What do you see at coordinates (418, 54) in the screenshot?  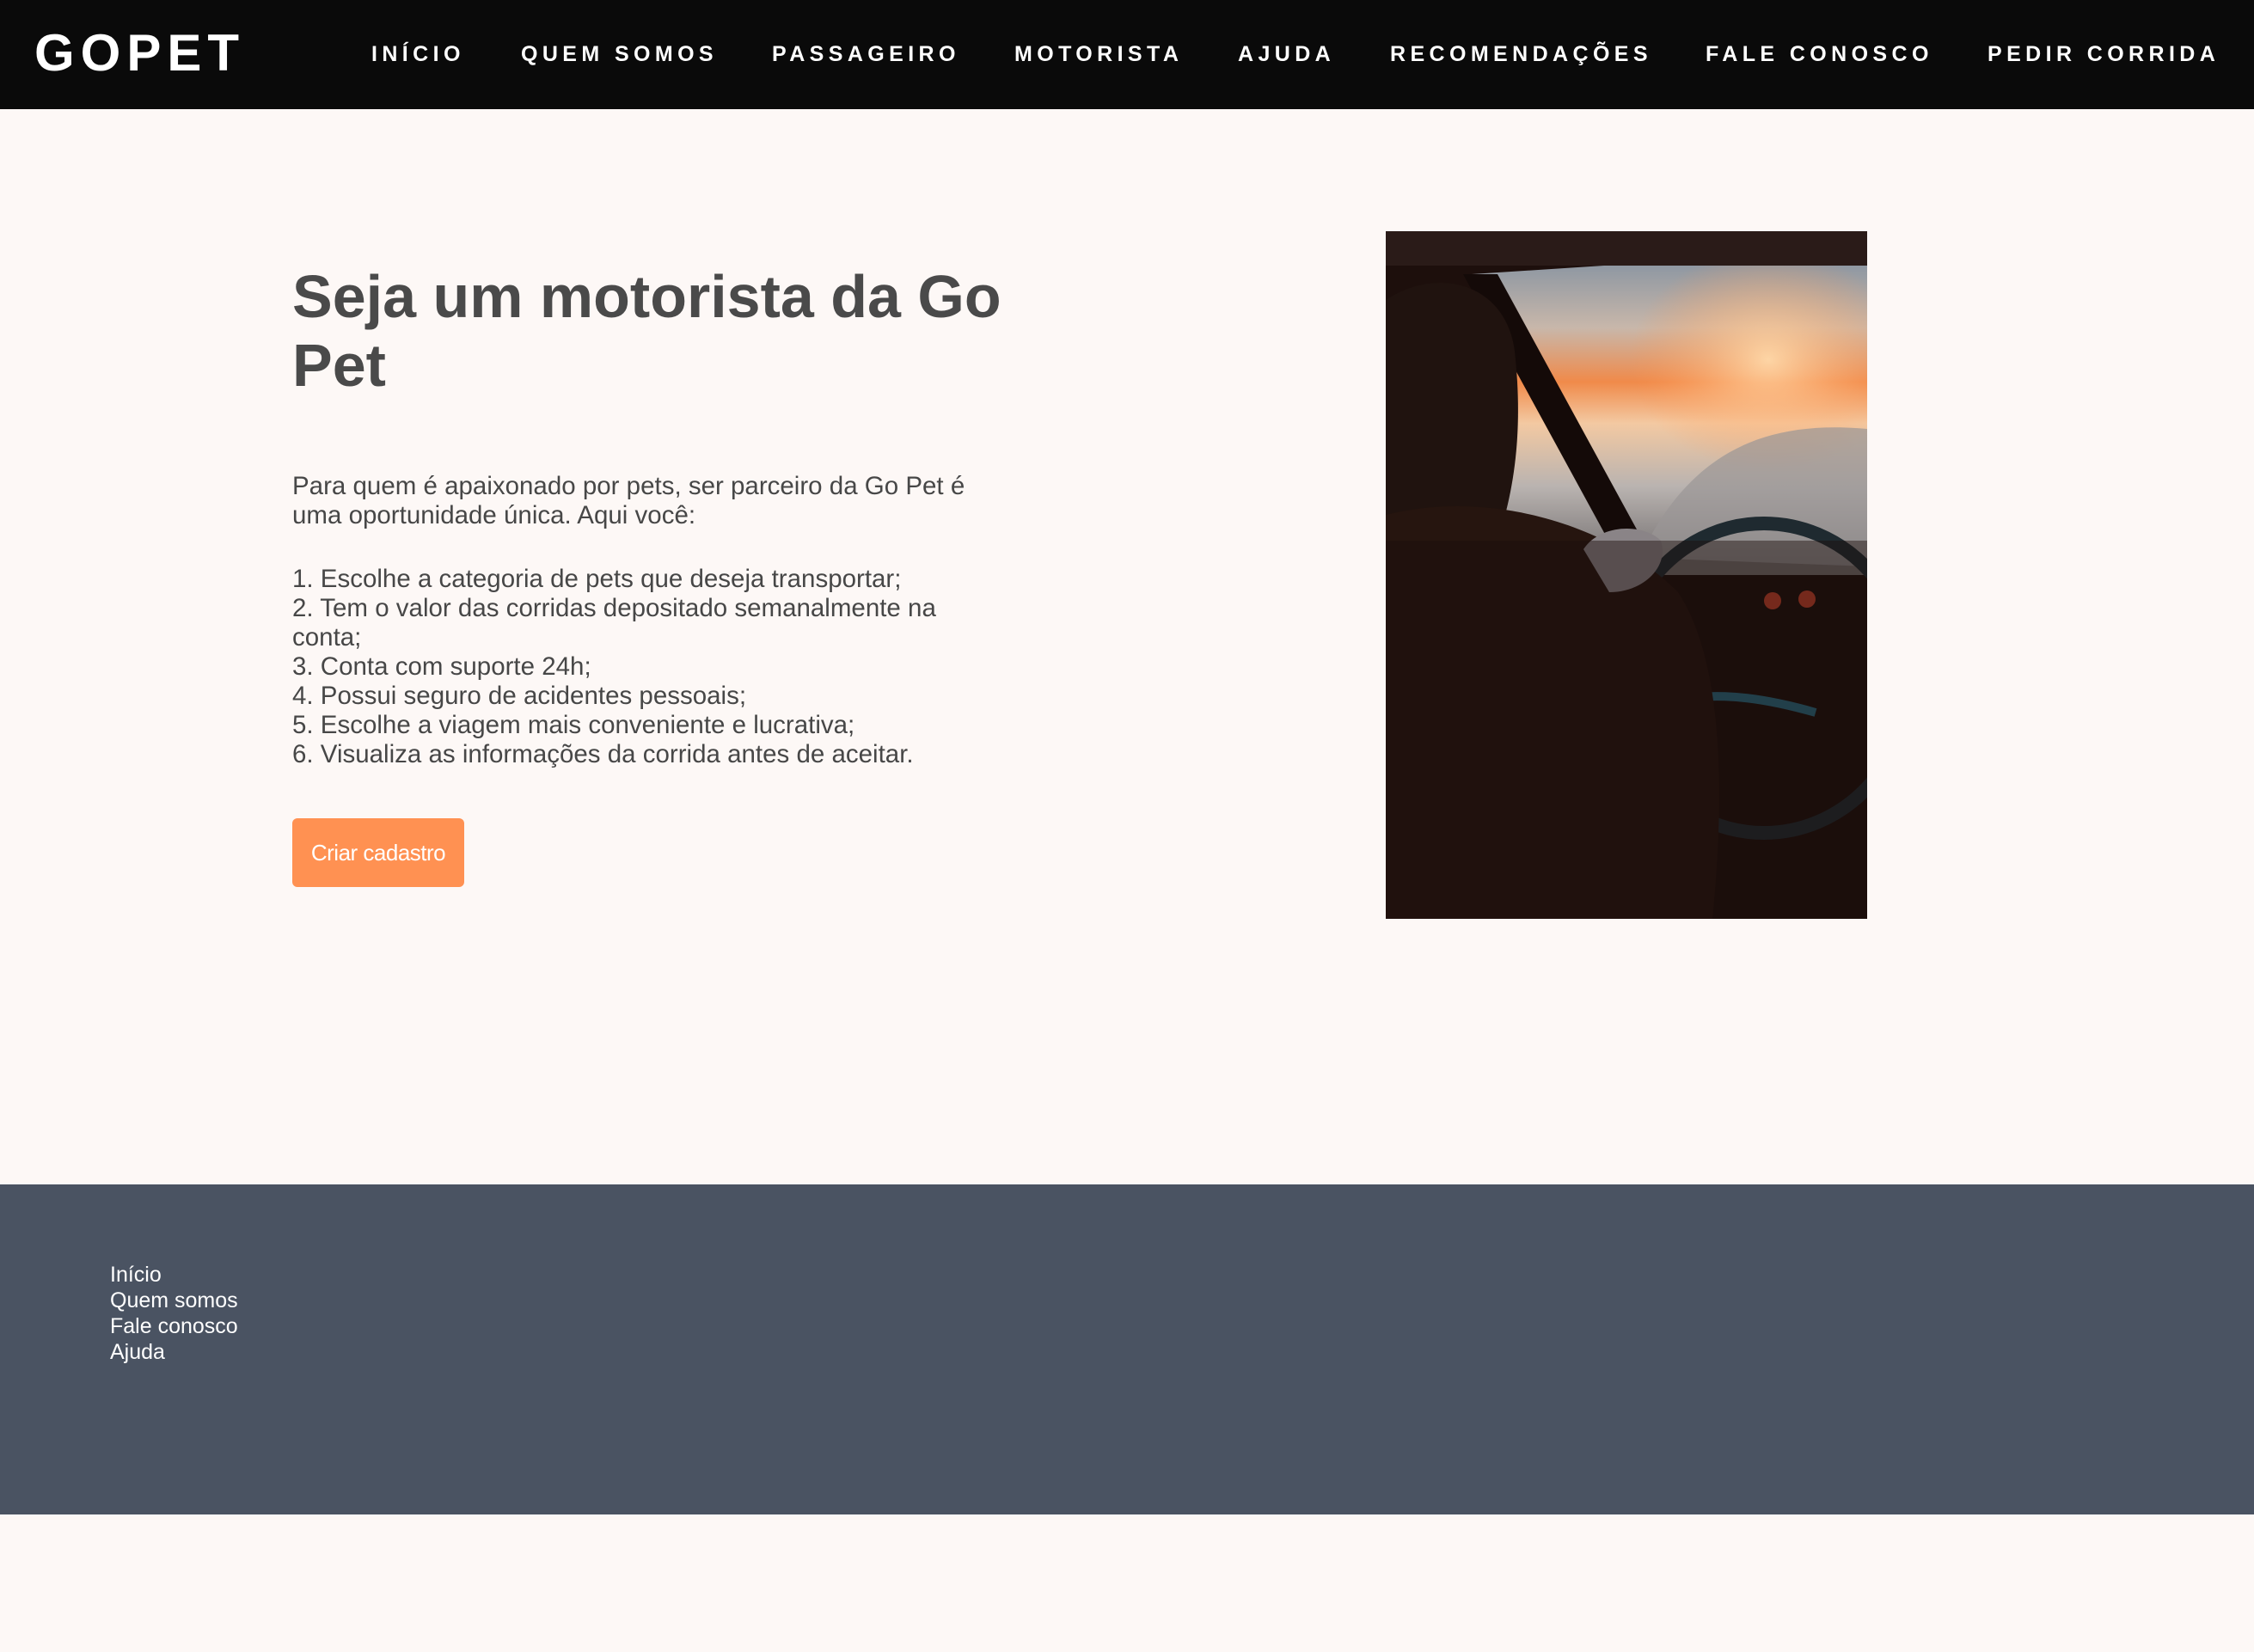 I see `nav-item-inicio: INÍCIO` at bounding box center [418, 54].